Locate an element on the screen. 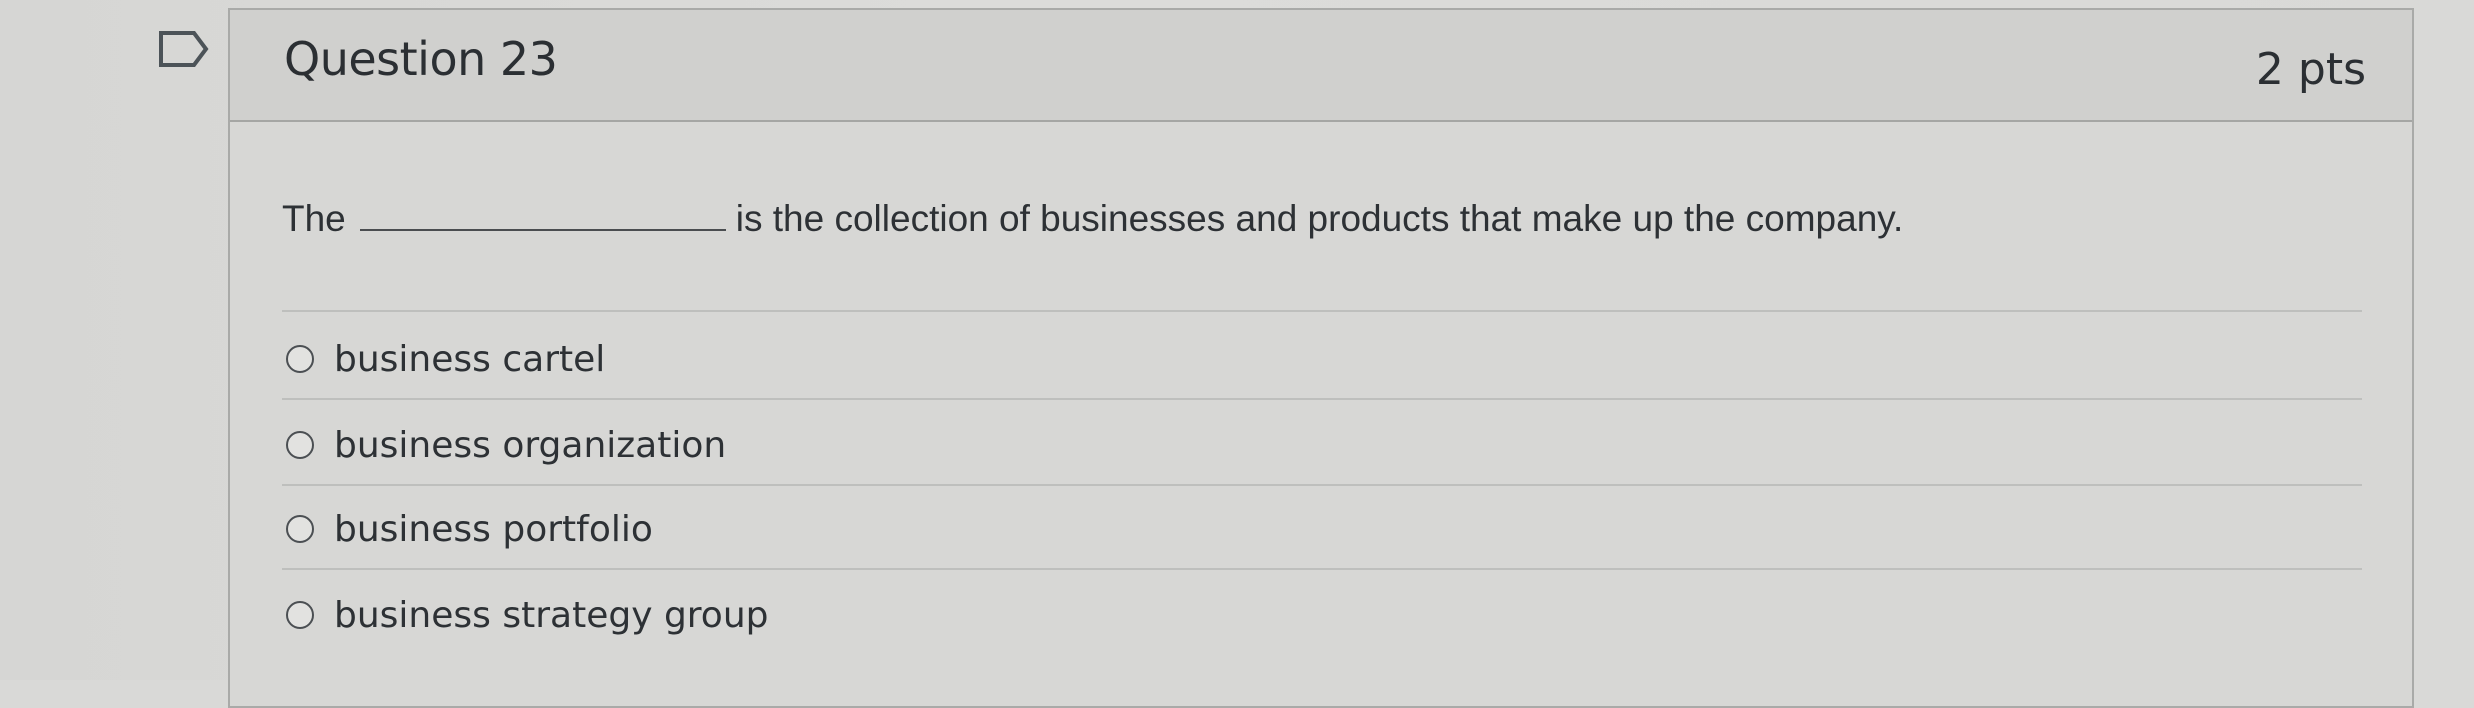 The image size is (2474, 708). answer-option: business cartel is located at coordinates (445, 359).